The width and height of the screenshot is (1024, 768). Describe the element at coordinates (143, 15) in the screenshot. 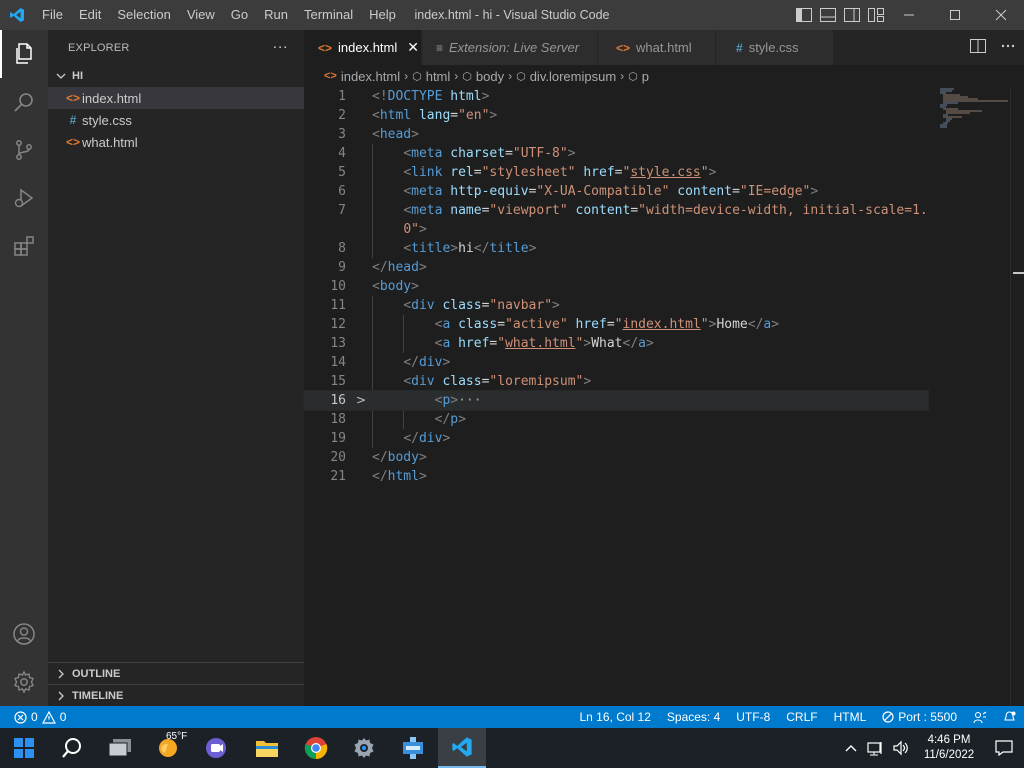

I see `menu-selection: Selection` at that location.